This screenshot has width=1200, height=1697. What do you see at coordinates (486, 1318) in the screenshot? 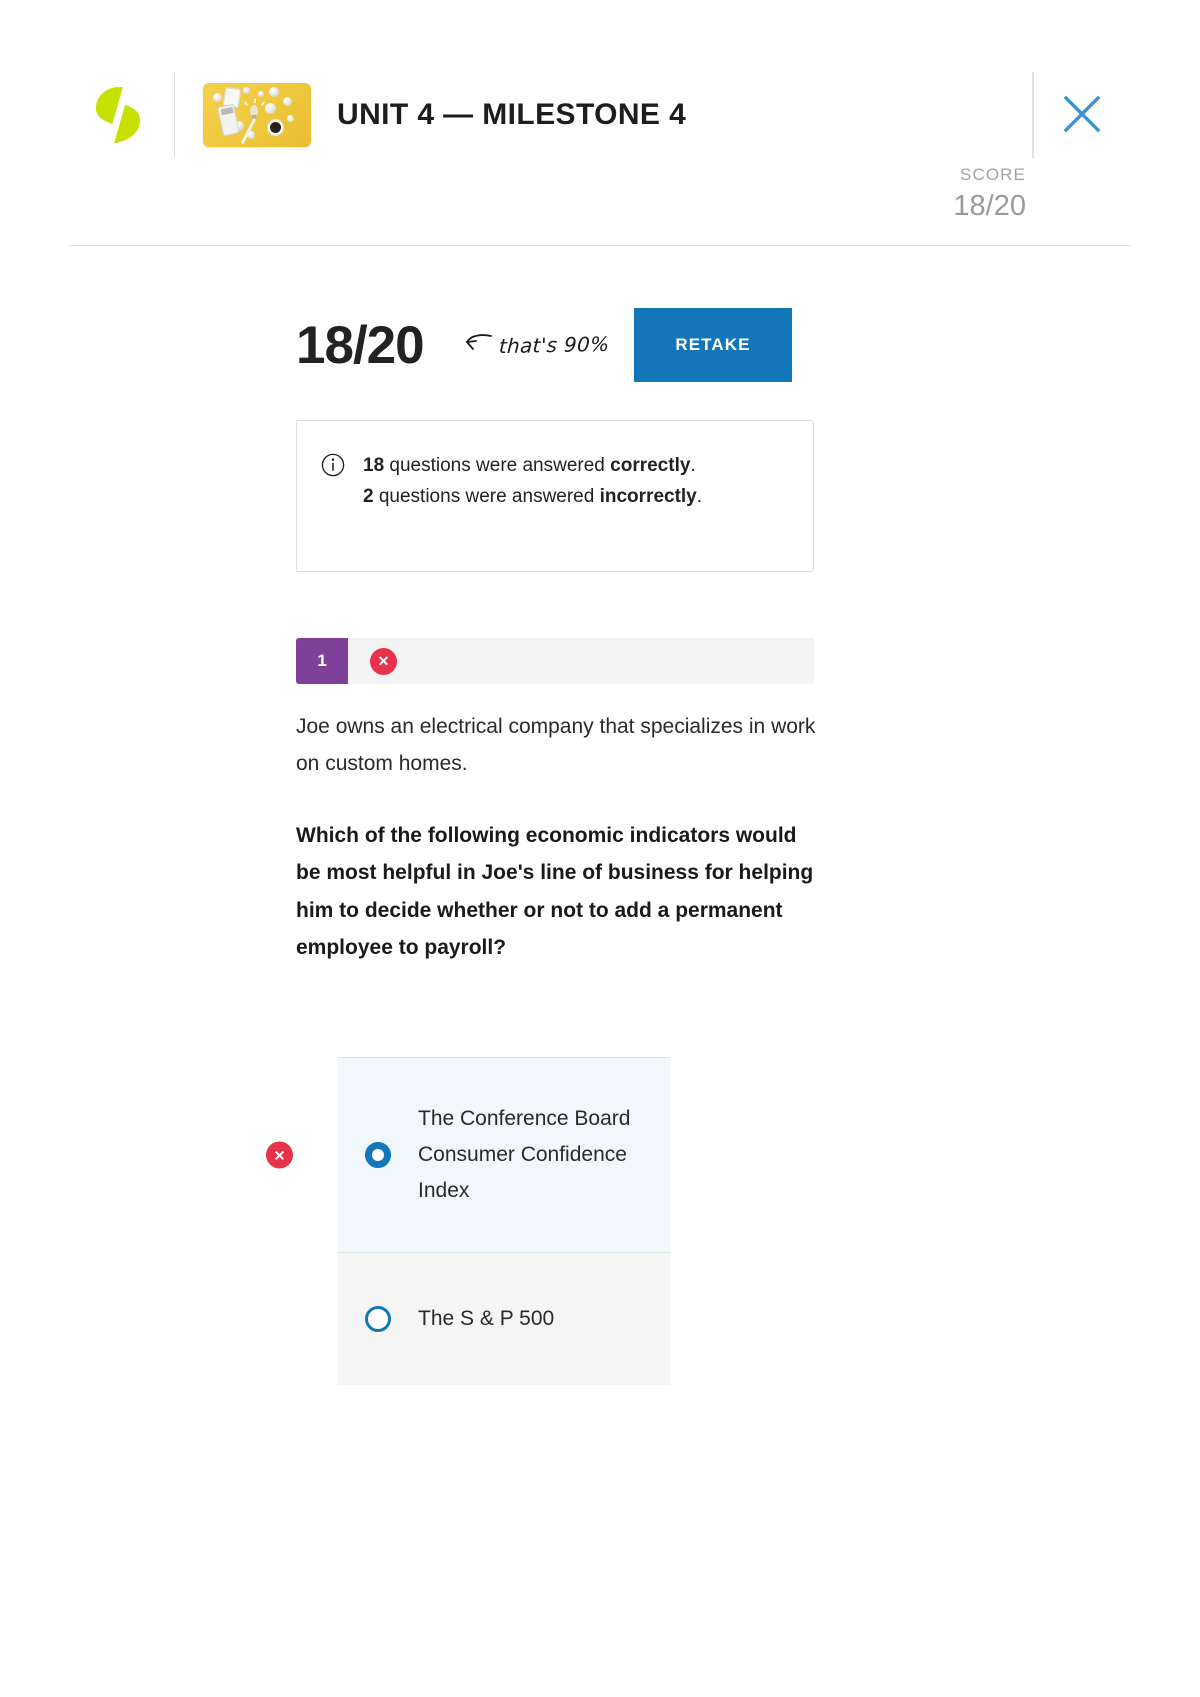
I see `answer-option-2-label: The S & P 500` at bounding box center [486, 1318].